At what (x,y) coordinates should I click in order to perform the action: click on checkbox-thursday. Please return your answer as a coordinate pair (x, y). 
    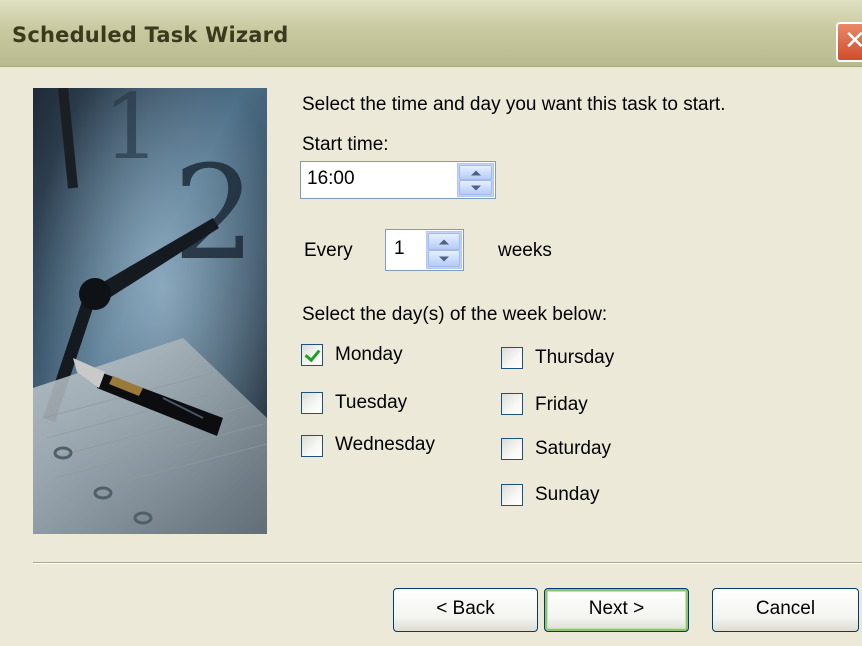
    Looking at the image, I should click on (512, 358).